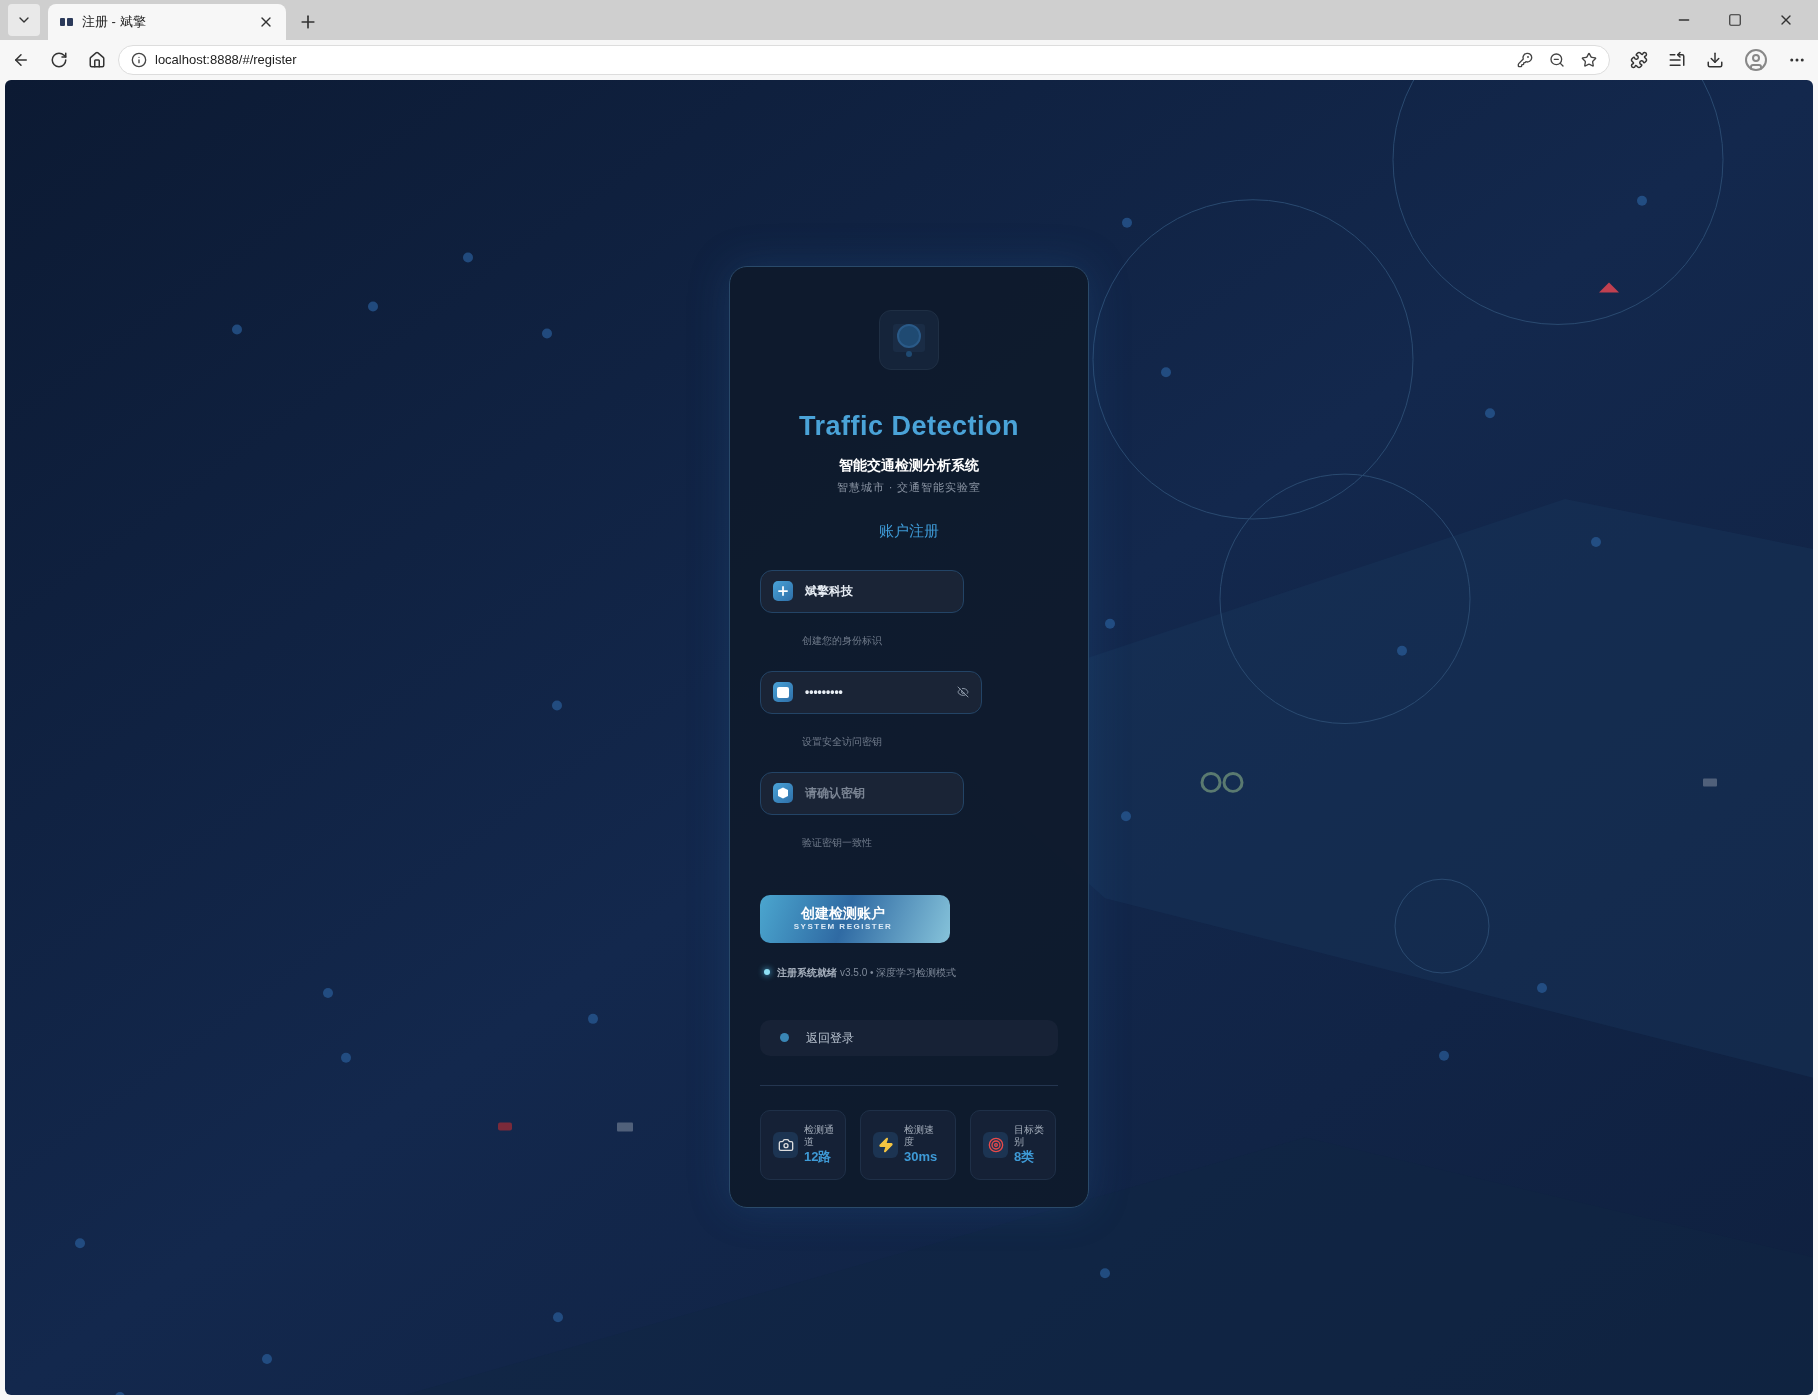 This screenshot has height=1400, width=1818. What do you see at coordinates (864, 60) in the screenshot?
I see `address-bar: localhost:8888/#/register` at bounding box center [864, 60].